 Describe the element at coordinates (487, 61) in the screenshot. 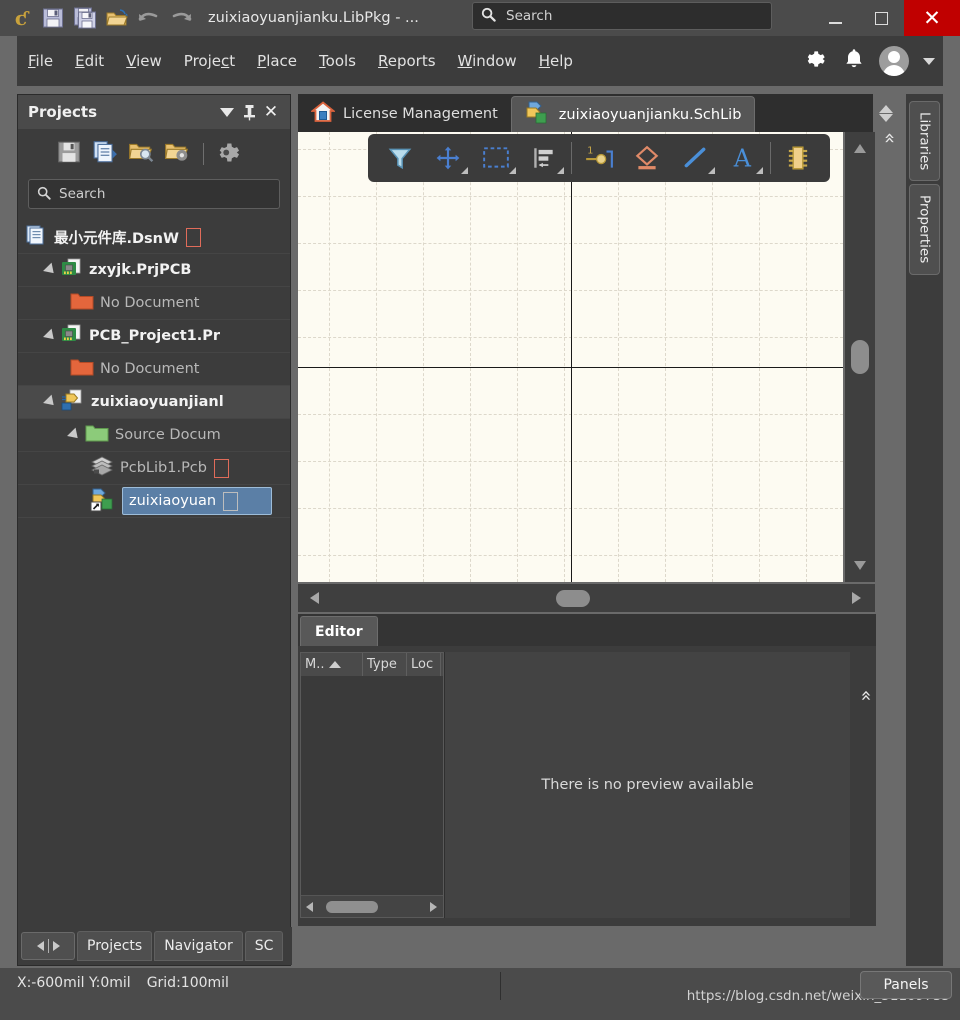

I see `menu-window: Window` at that location.